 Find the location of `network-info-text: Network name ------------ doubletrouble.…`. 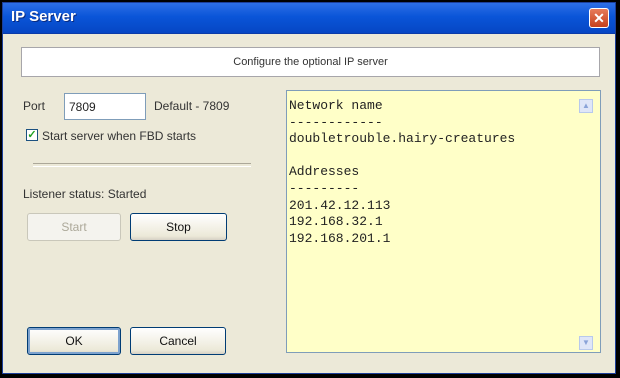

network-info-text: Network name ------------ doubletrouble.… is located at coordinates (402, 172).